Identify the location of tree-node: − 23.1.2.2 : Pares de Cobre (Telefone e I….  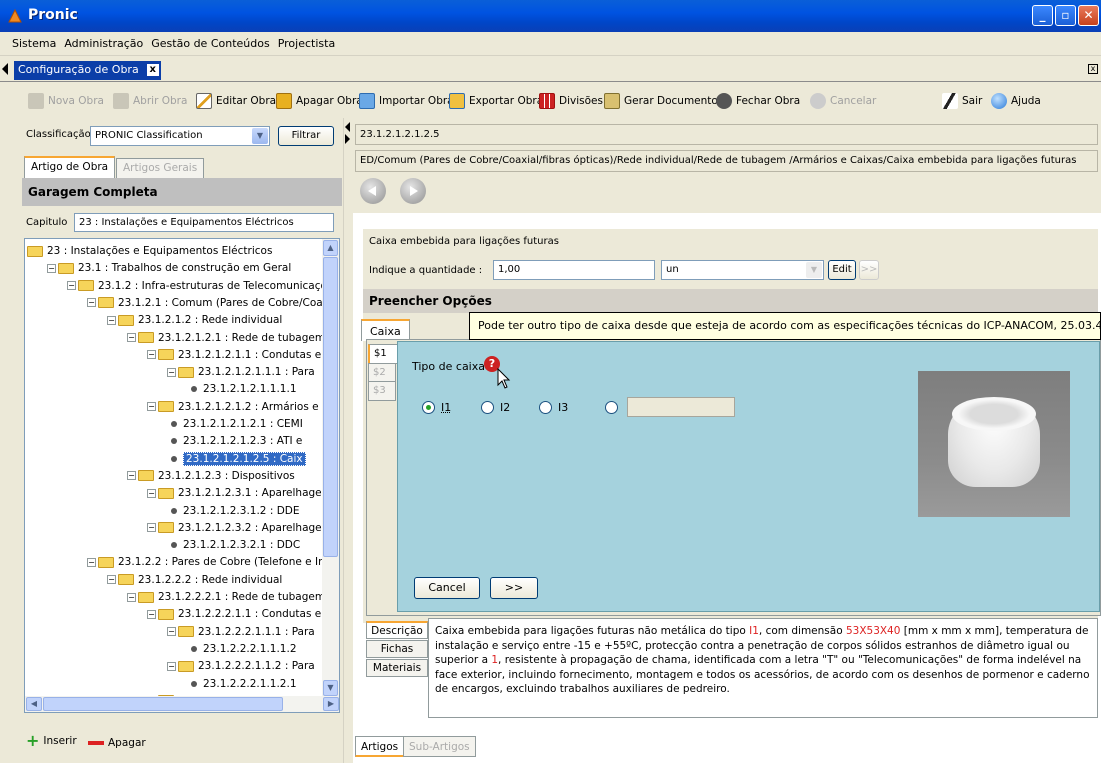
(204, 562).